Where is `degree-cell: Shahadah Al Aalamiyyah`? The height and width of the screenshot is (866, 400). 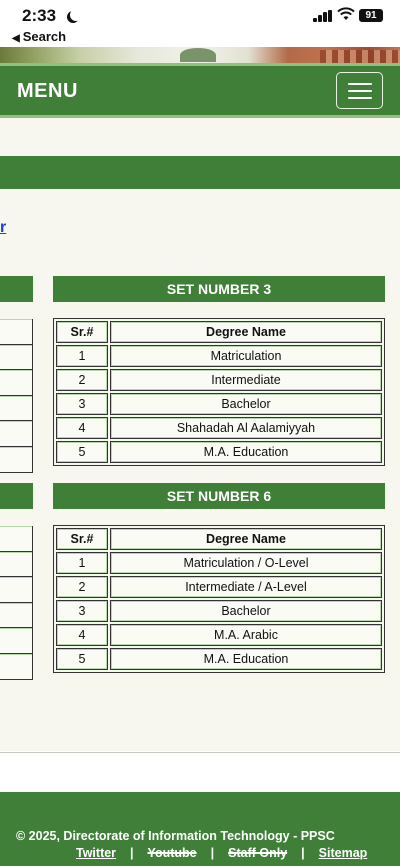
degree-cell: Shahadah Al Aalamiyyah is located at coordinates (246, 428).